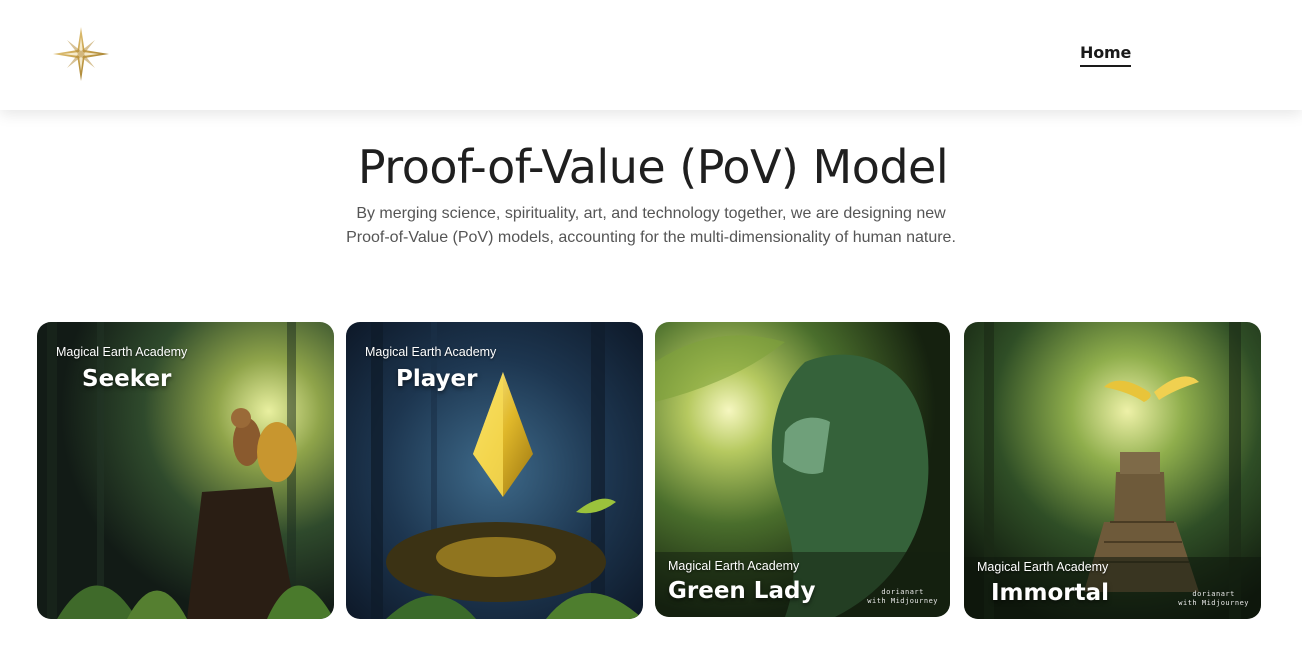 The image size is (1302, 661). What do you see at coordinates (81, 54) in the screenshot?
I see `star-logo-icon` at bounding box center [81, 54].